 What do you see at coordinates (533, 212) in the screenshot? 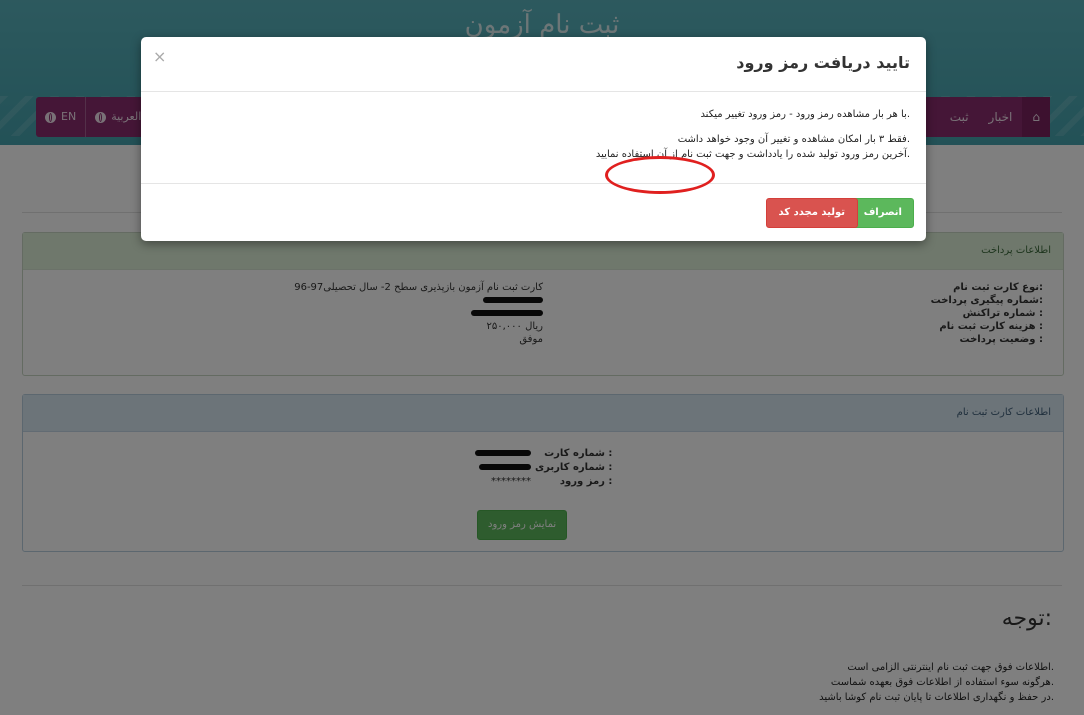
I see `modal-footer: انصراف تولید مجدد کد` at bounding box center [533, 212].